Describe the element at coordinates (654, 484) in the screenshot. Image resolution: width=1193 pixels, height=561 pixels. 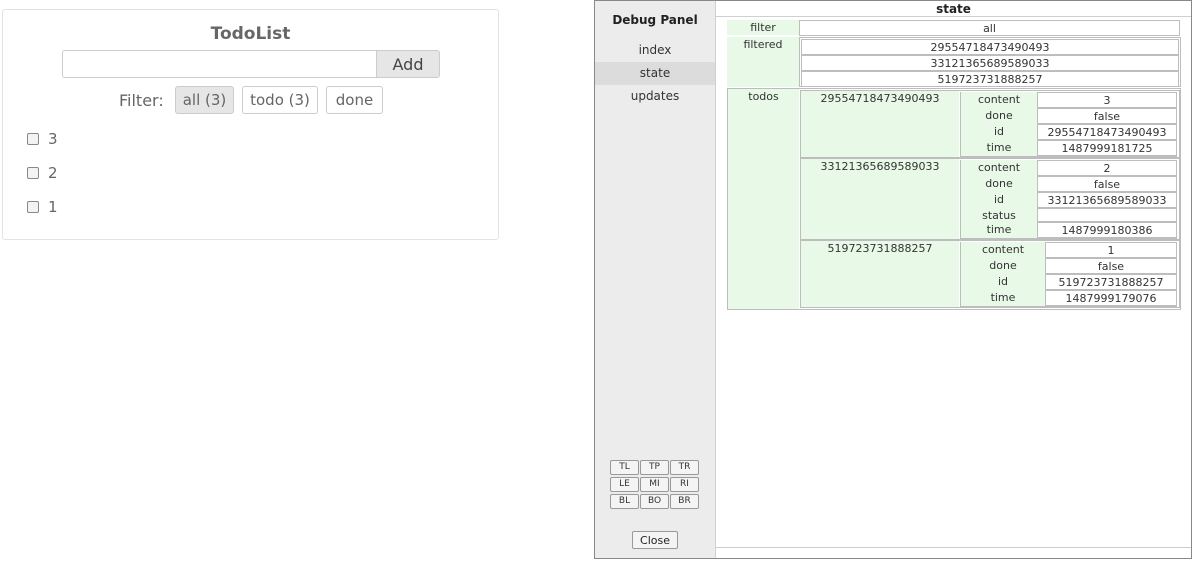
I see `position-middle-button: MI` at that location.